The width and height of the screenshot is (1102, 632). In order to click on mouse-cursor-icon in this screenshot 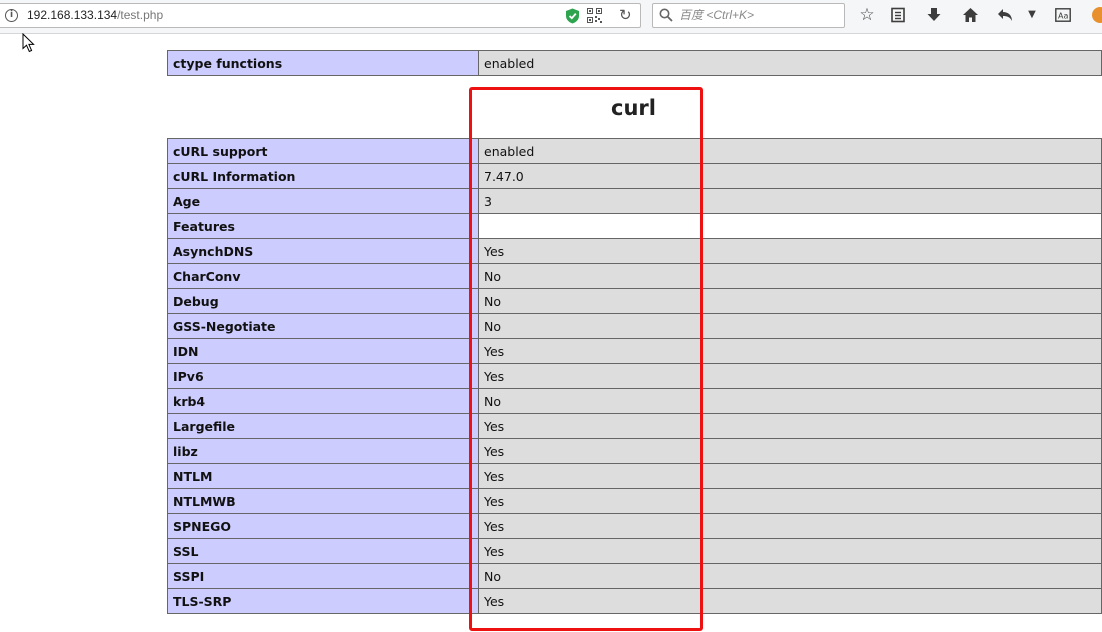, I will do `click(28, 43)`.